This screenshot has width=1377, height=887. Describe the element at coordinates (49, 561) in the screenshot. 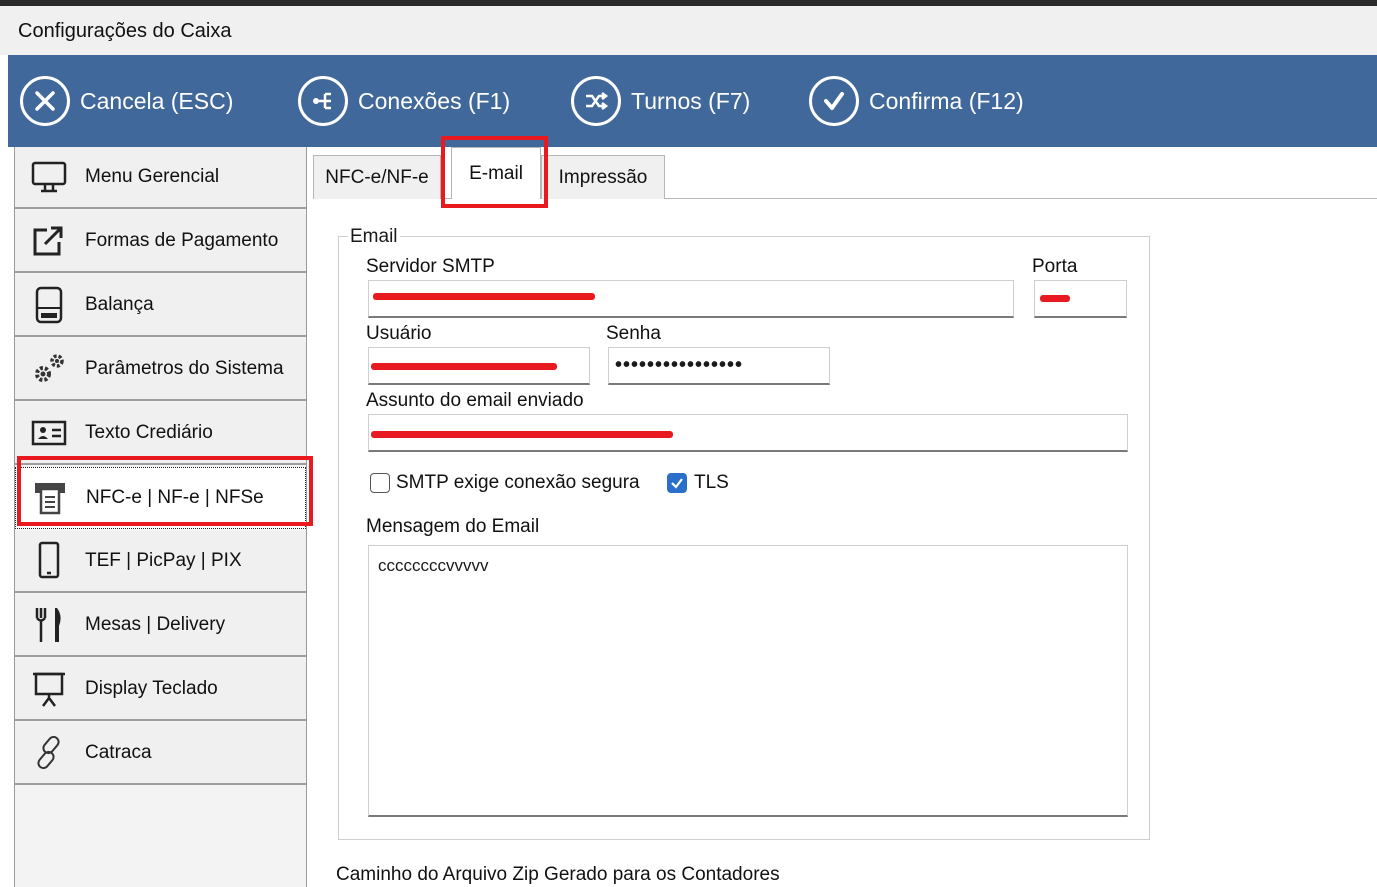

I see `smartphone-icon` at that location.